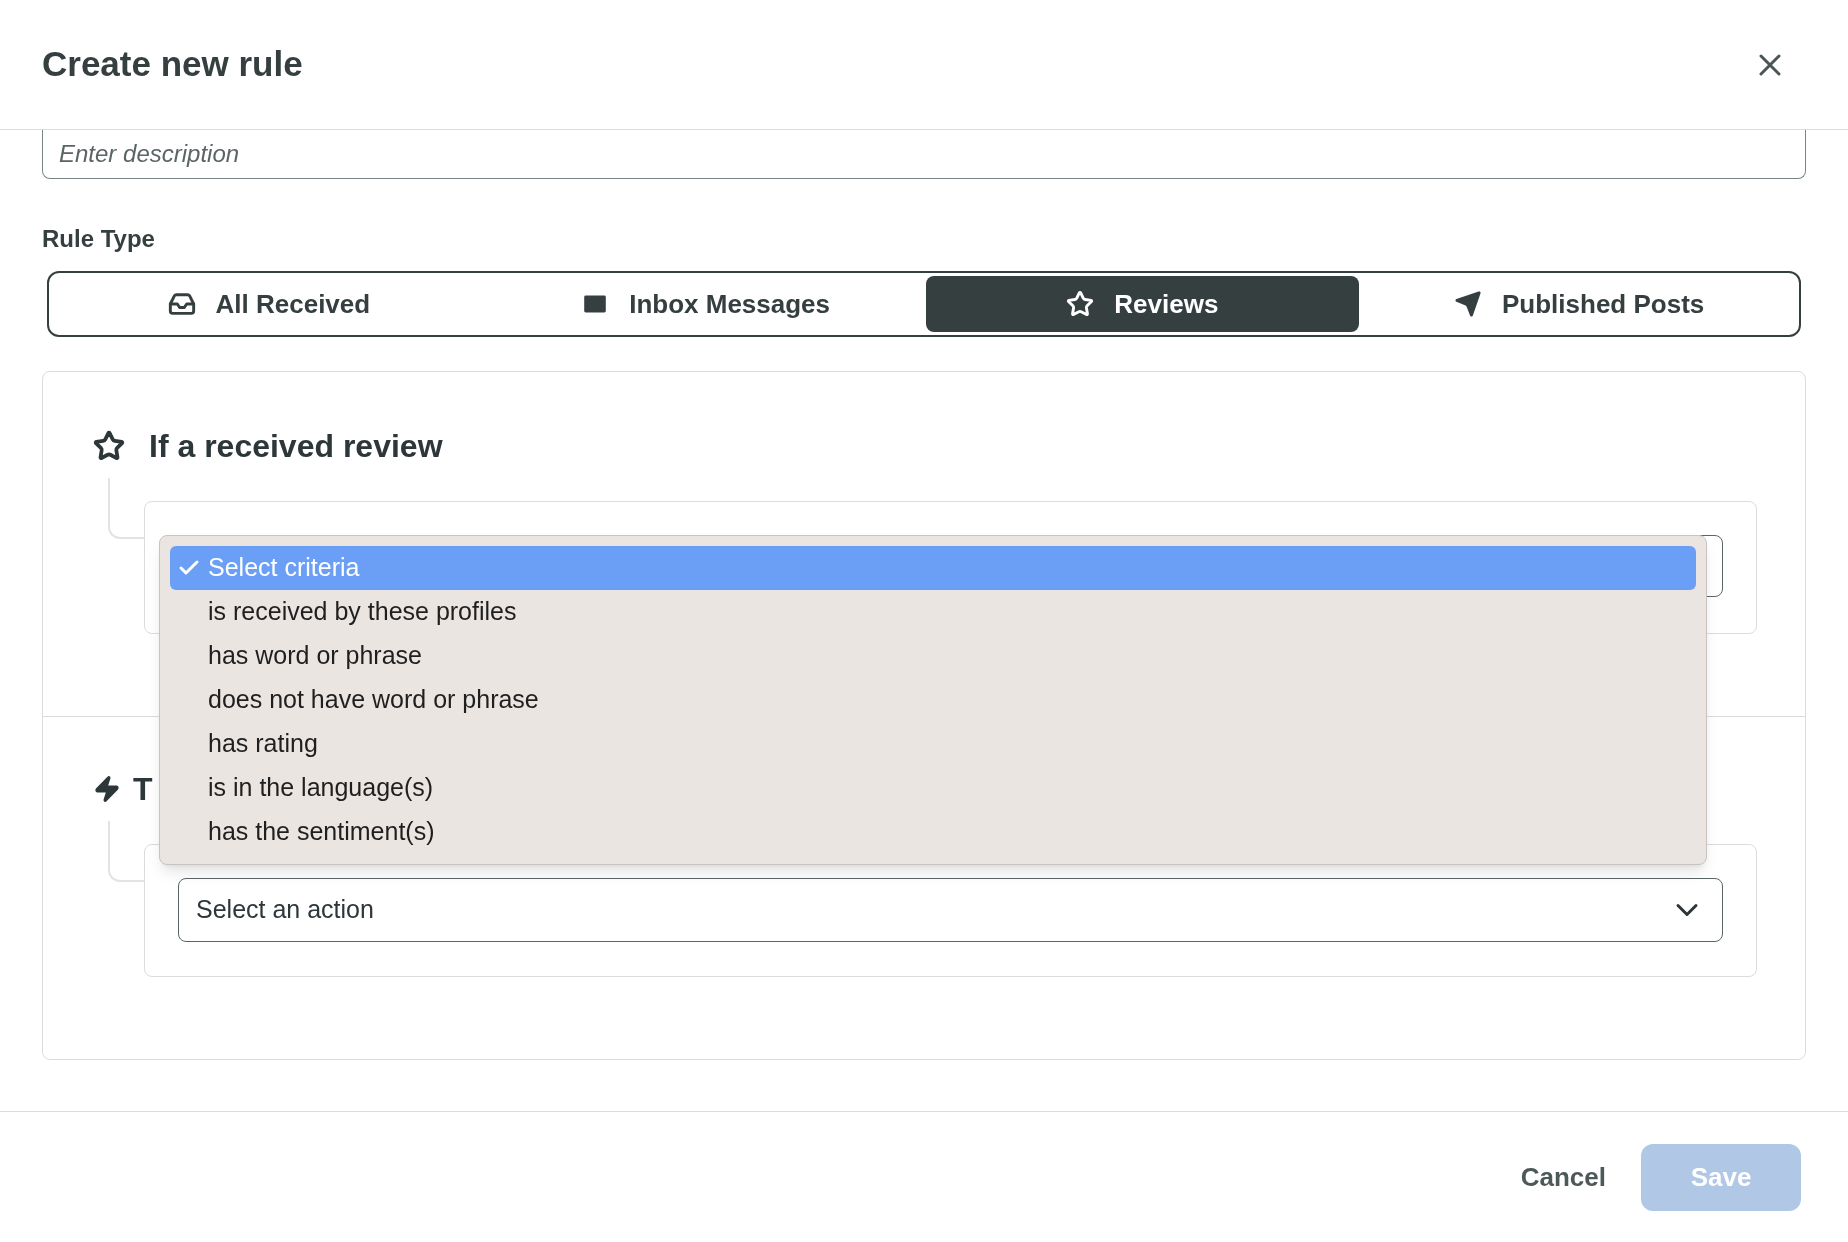 Image resolution: width=1848 pixels, height=1242 pixels. Describe the element at coordinates (924, 154) in the screenshot. I see `description-field: Enter description` at that location.